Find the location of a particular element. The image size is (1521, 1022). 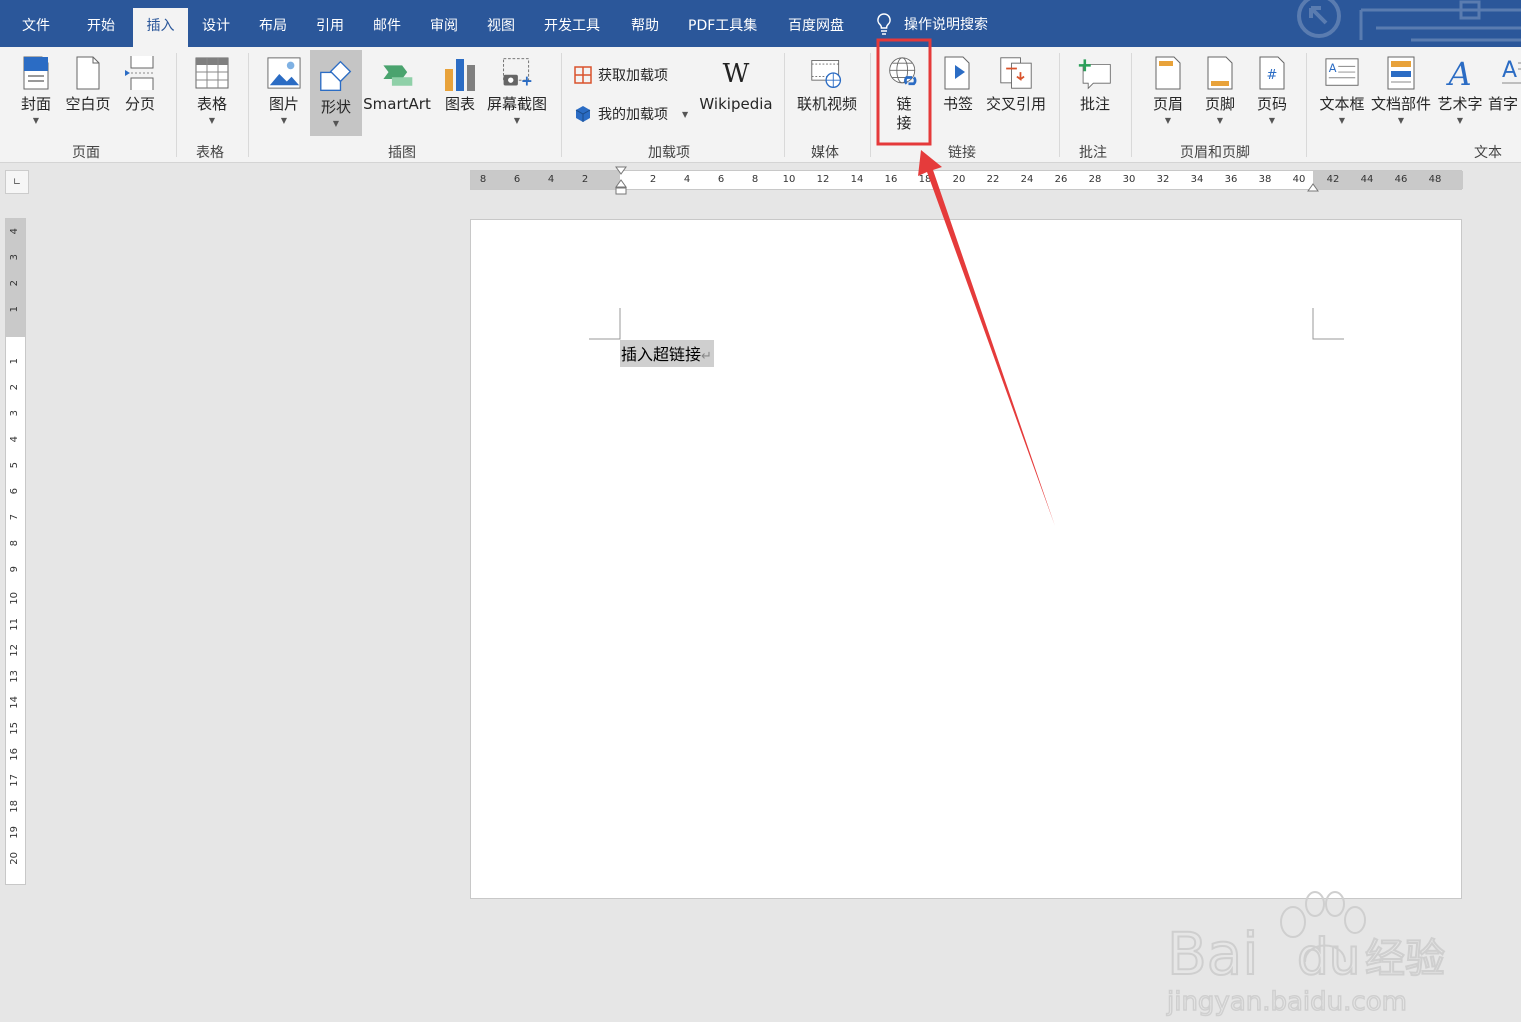

chart-button: 图表 is located at coordinates (460, 80).